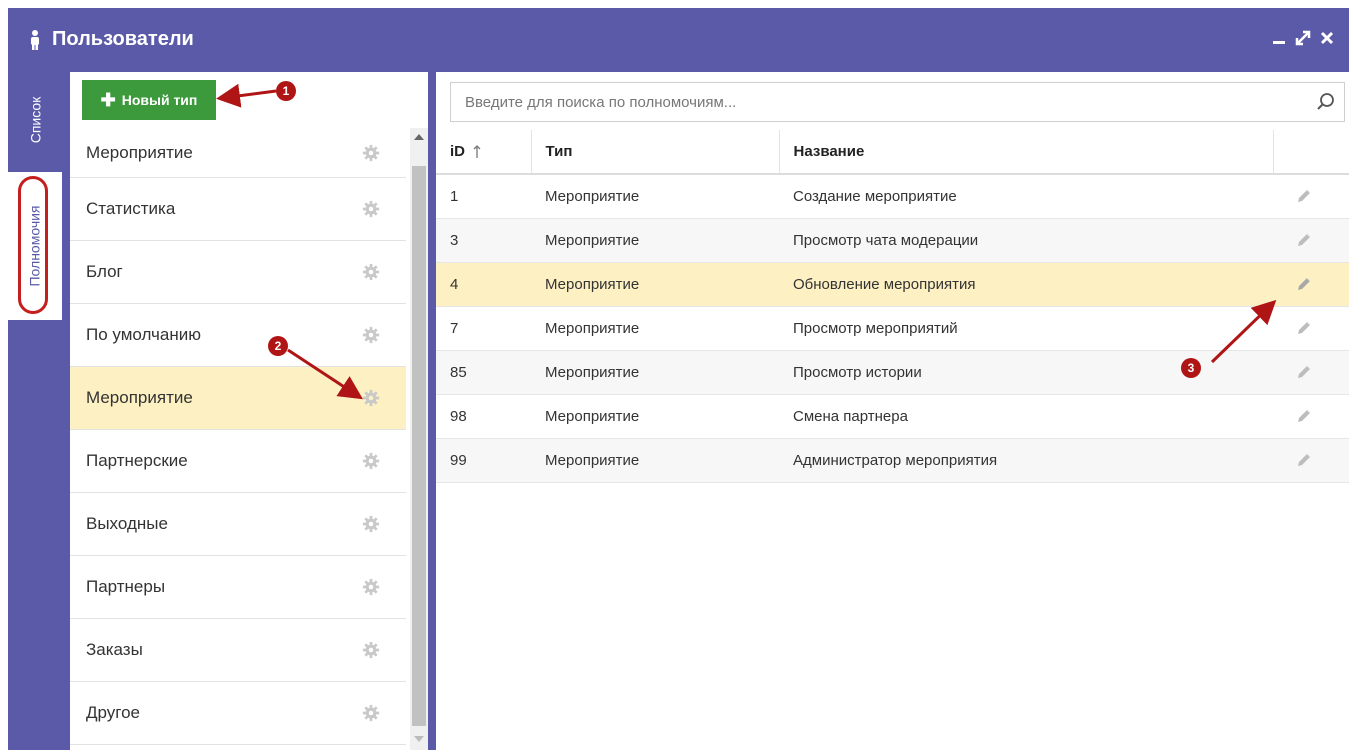  Describe the element at coordinates (1026, 328) in the screenshot. I see `cell-name: Просмотр мероприятий` at that location.